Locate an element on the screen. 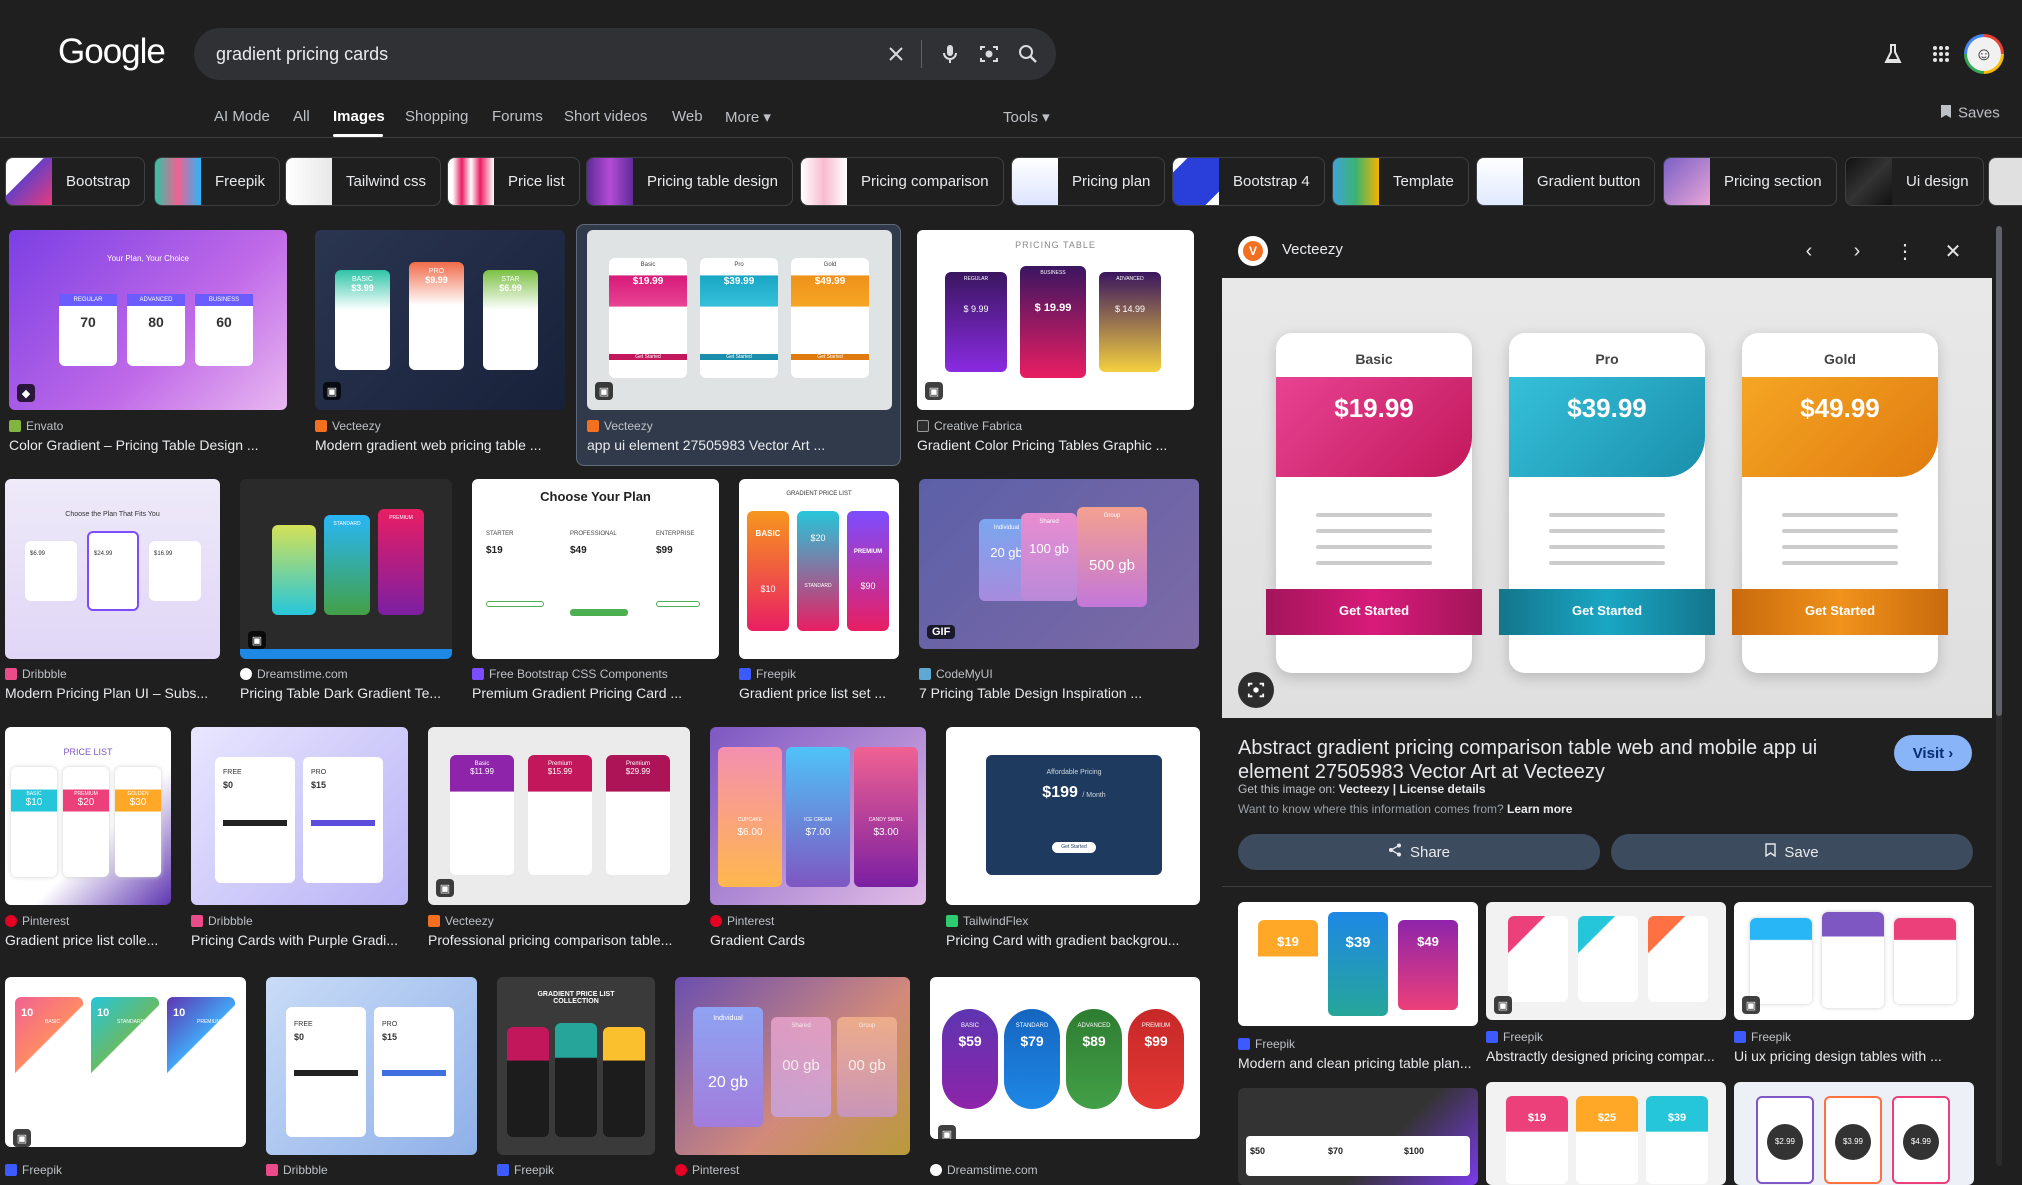  result-image: $50 $70 $100 is located at coordinates (1358, 1136).